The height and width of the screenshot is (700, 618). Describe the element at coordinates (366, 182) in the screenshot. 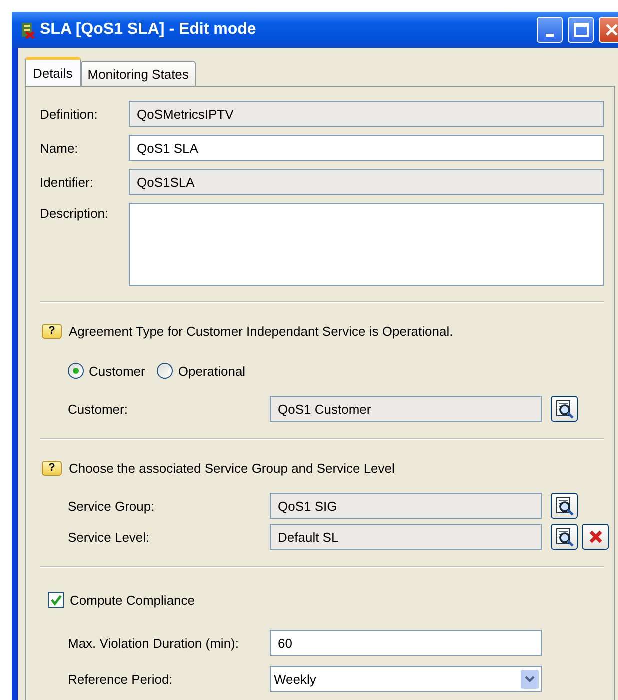

I see `input-field: QoS1SLA` at that location.